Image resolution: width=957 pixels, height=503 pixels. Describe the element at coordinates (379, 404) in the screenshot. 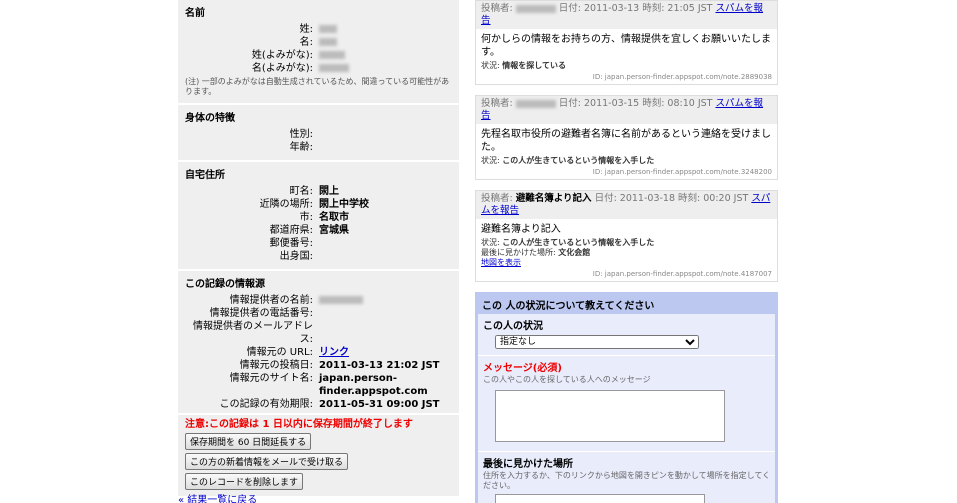

I see `expiry-value: 2011-05-31 09:00 JST` at that location.